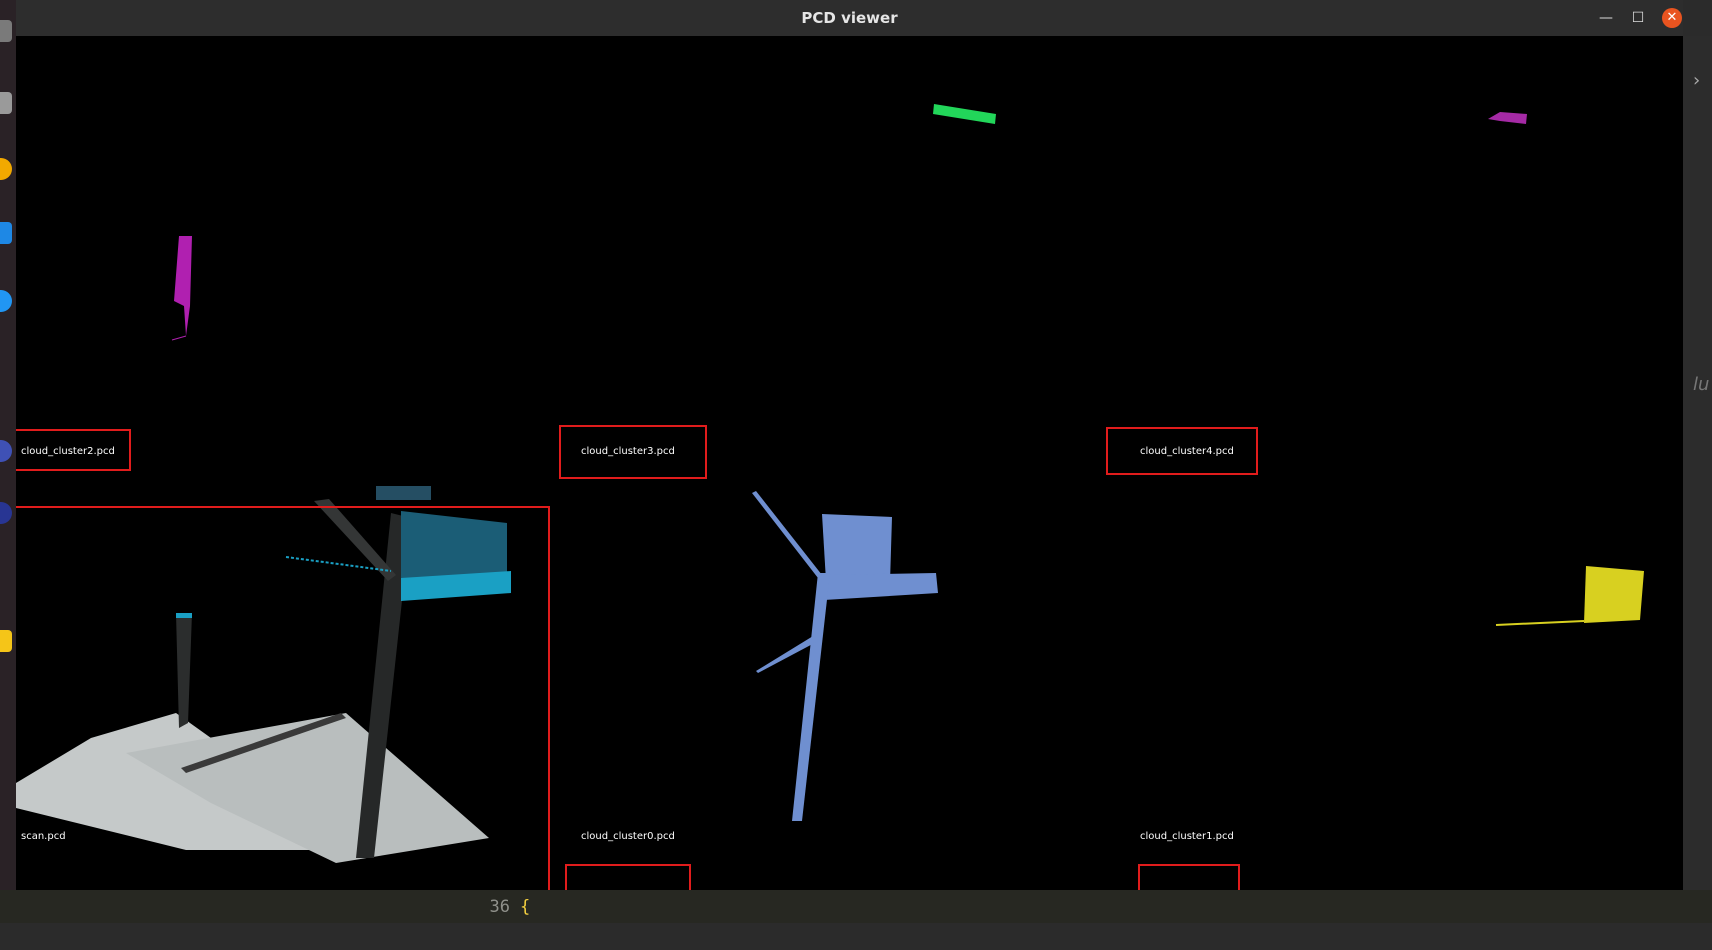  I want to click on files-icon, so click(6, 31).